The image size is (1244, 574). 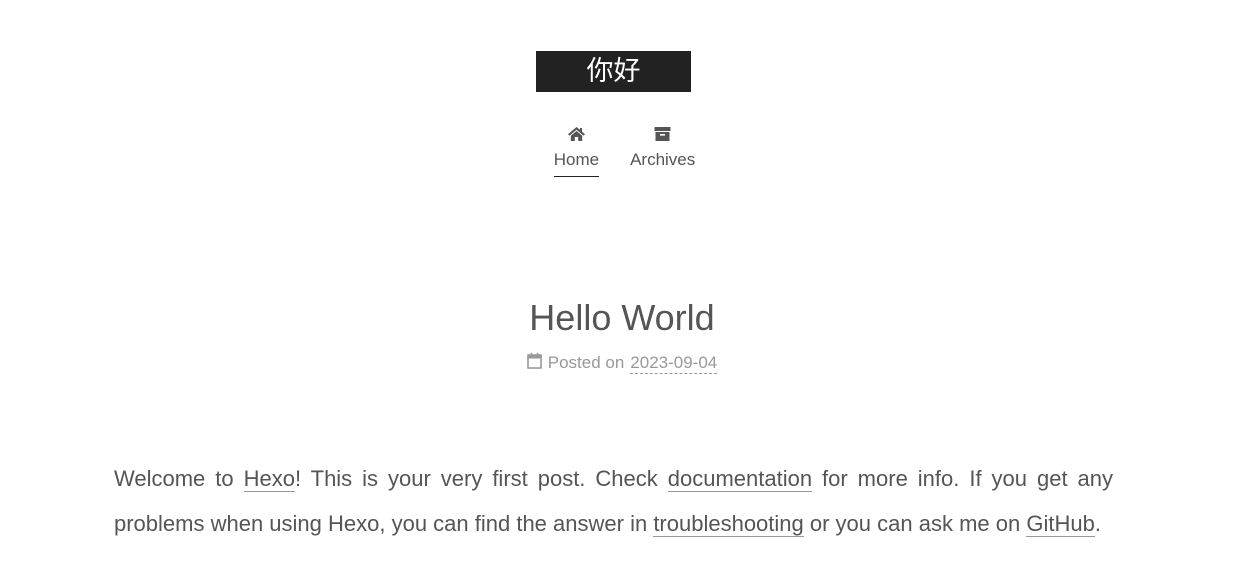 I want to click on body-text: ., so click(x=1097, y=523).